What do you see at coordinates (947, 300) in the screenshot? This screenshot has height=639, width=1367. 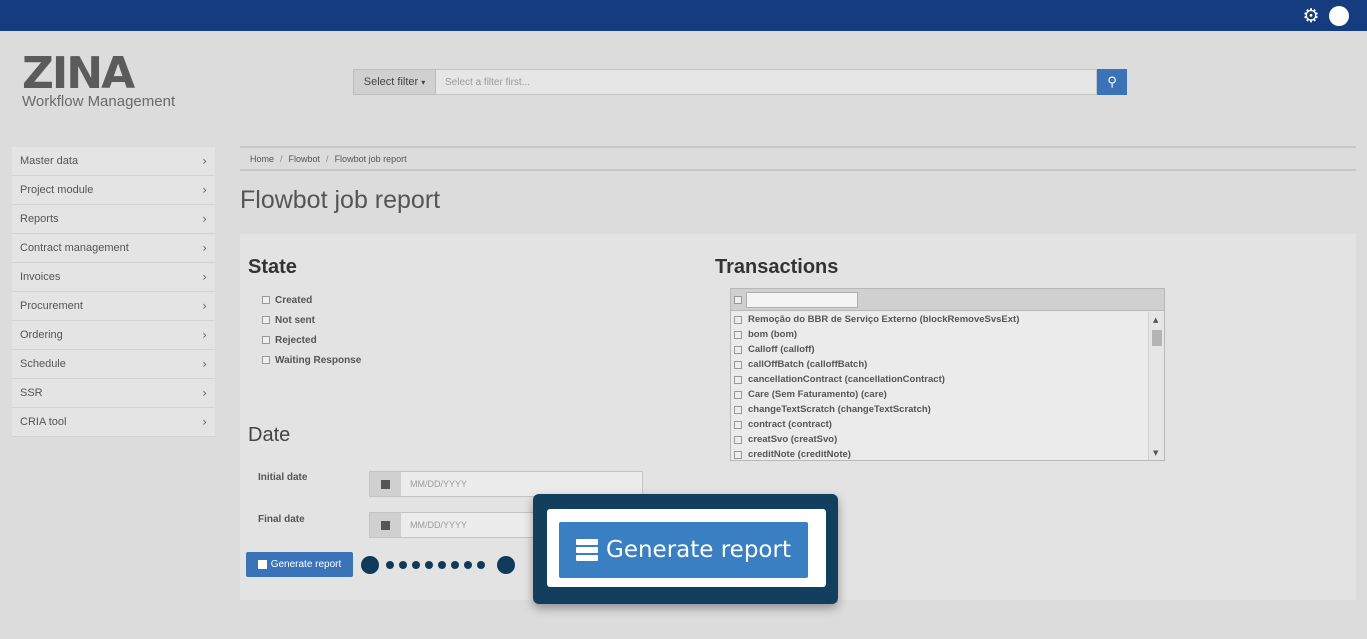 I see `transactions-header` at bounding box center [947, 300].